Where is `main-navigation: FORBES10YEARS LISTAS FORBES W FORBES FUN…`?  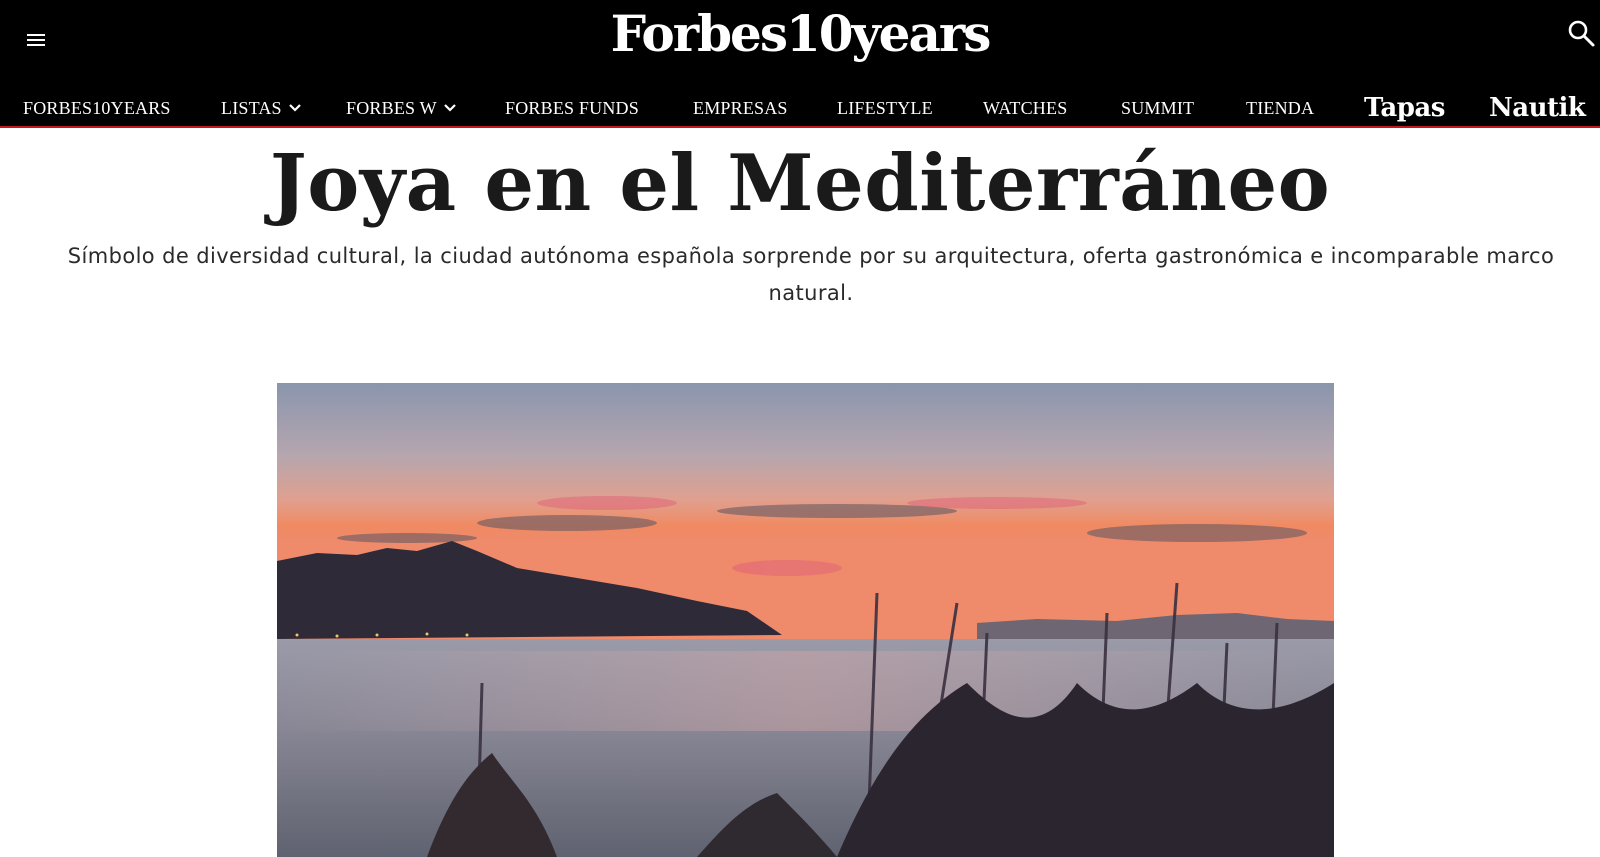 main-navigation: FORBES10YEARS LISTAS FORBES W FORBES FUN… is located at coordinates (800, 108).